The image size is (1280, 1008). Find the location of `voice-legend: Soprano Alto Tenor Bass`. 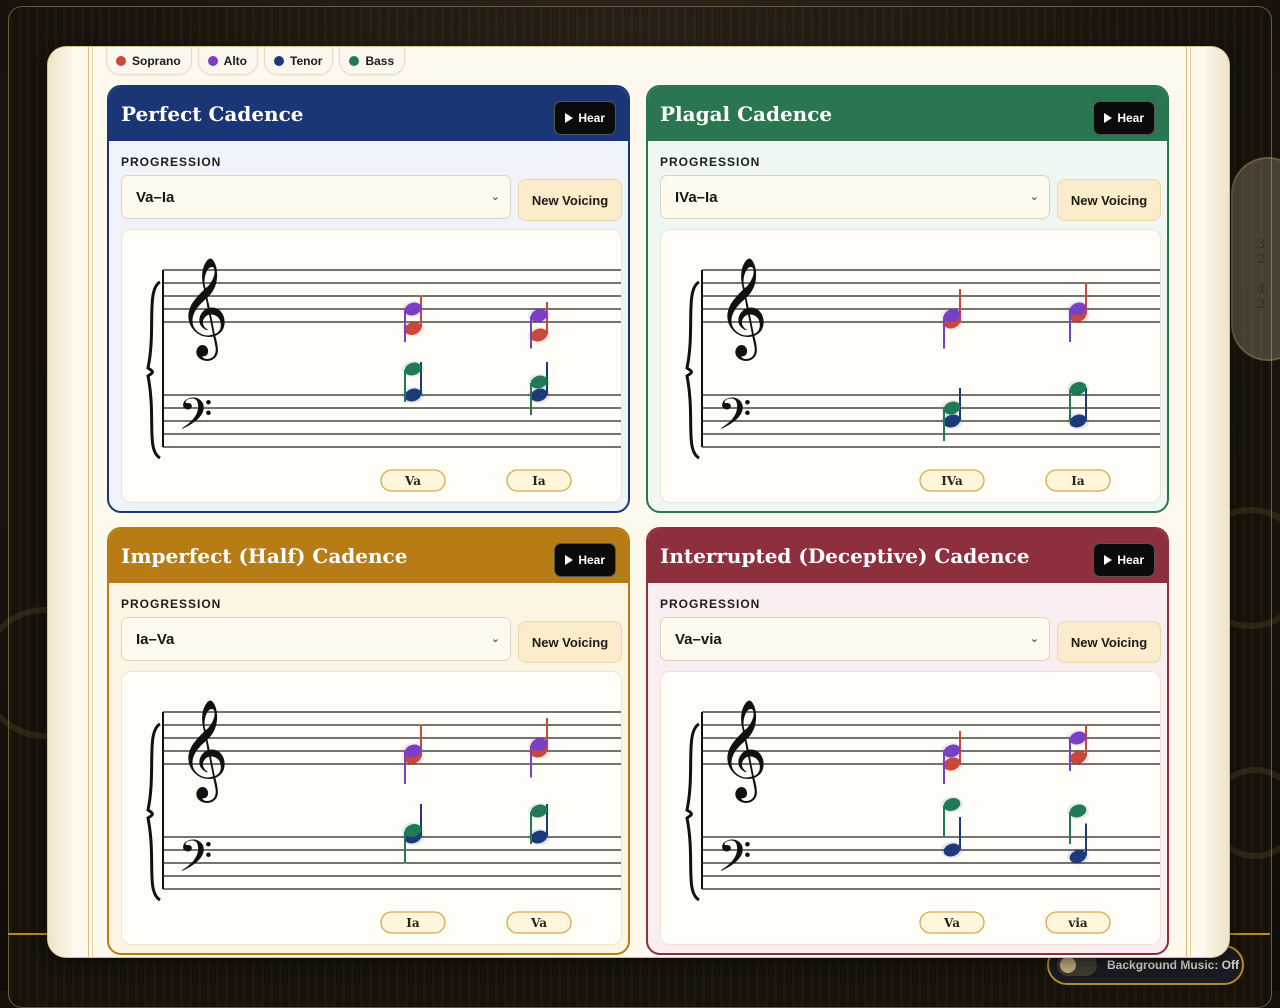

voice-legend: Soprano Alto Tenor Bass is located at coordinates (256, 61).